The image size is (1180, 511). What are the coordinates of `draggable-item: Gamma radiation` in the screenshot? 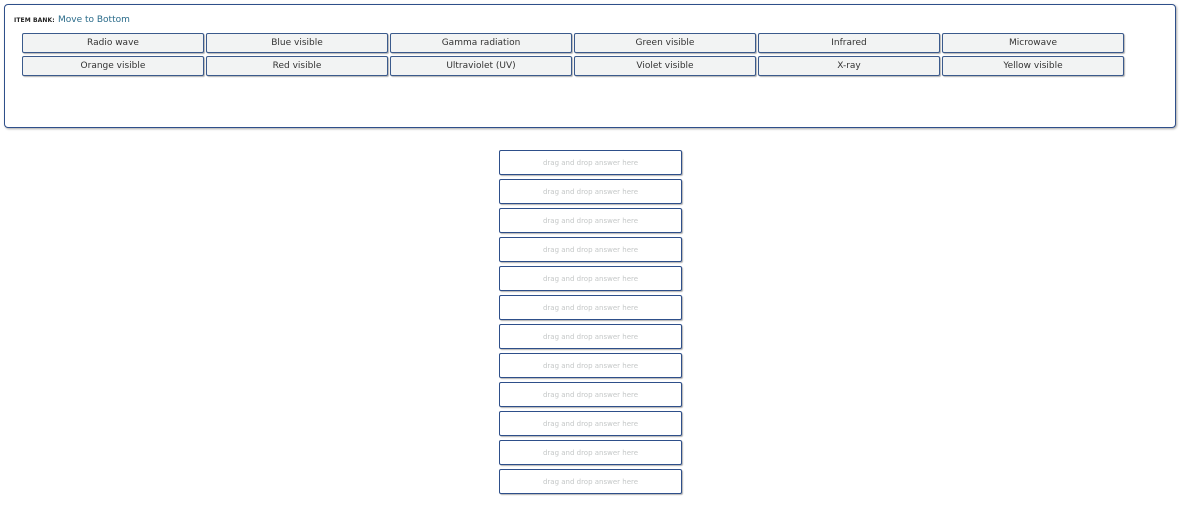 It's located at (481, 43).